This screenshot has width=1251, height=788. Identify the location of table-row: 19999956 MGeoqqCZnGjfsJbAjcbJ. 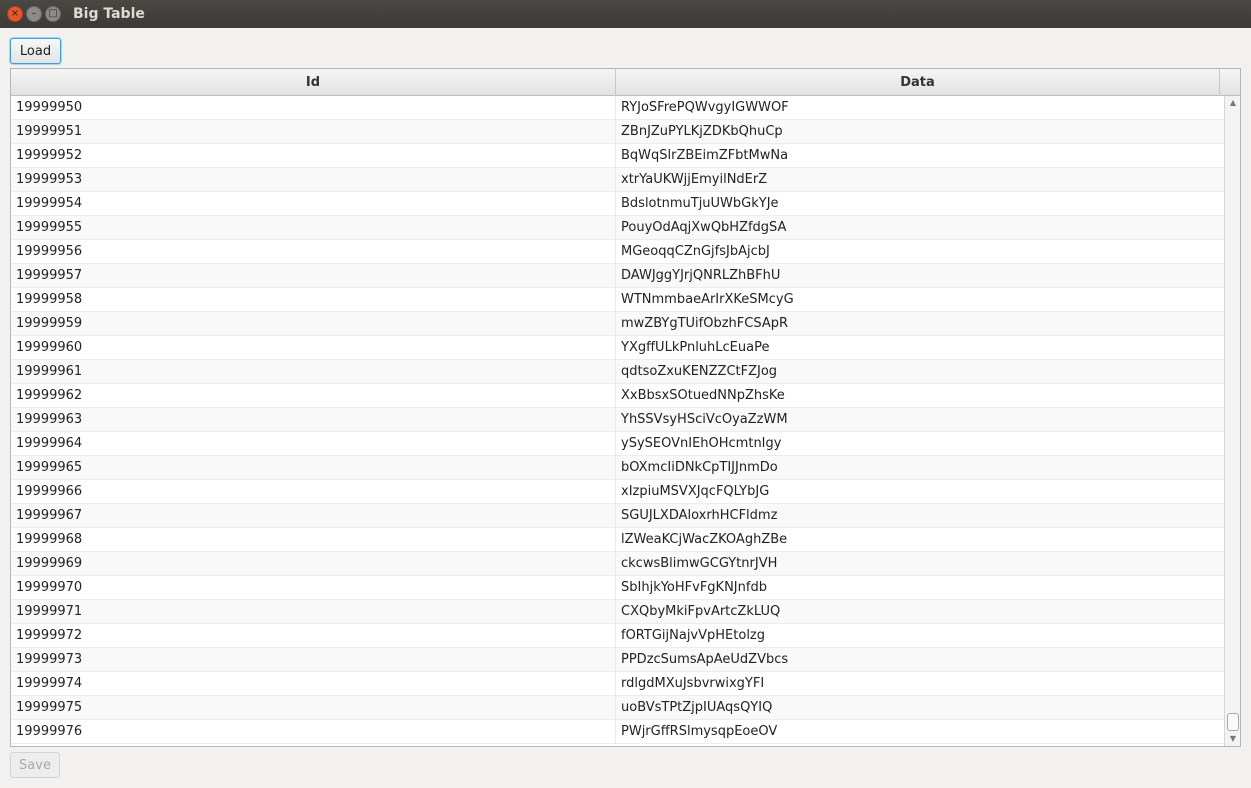
(617, 252).